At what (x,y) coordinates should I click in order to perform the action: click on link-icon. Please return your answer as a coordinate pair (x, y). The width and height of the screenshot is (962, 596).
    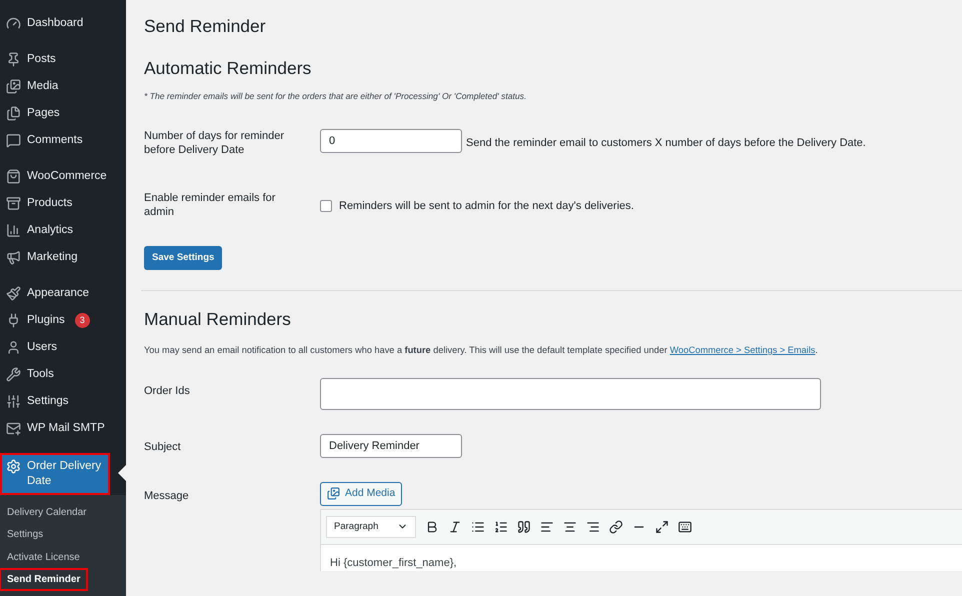
    Looking at the image, I should click on (616, 527).